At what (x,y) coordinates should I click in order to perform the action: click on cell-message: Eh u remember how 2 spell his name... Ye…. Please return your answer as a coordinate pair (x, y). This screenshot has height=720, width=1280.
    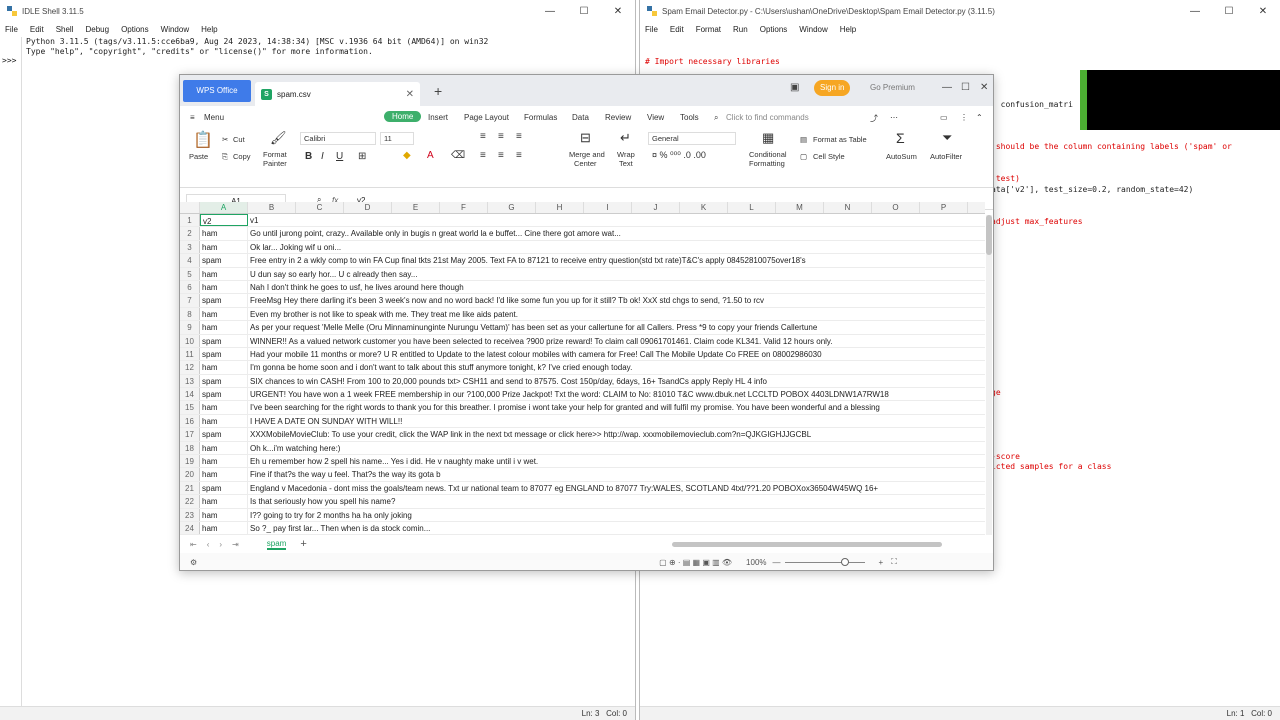
    Looking at the image, I should click on (616, 461).